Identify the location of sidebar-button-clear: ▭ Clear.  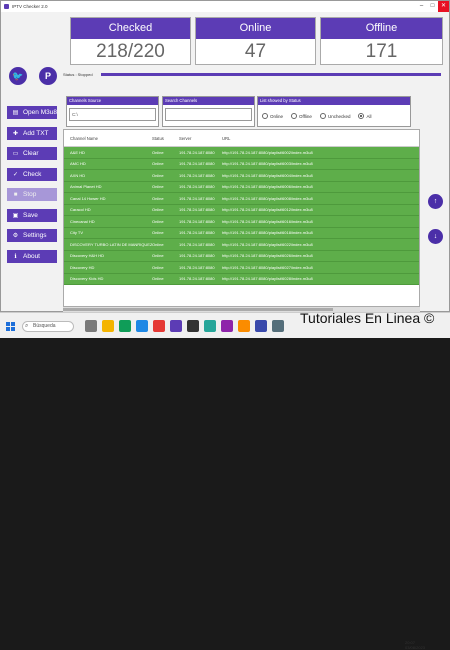
(32, 153).